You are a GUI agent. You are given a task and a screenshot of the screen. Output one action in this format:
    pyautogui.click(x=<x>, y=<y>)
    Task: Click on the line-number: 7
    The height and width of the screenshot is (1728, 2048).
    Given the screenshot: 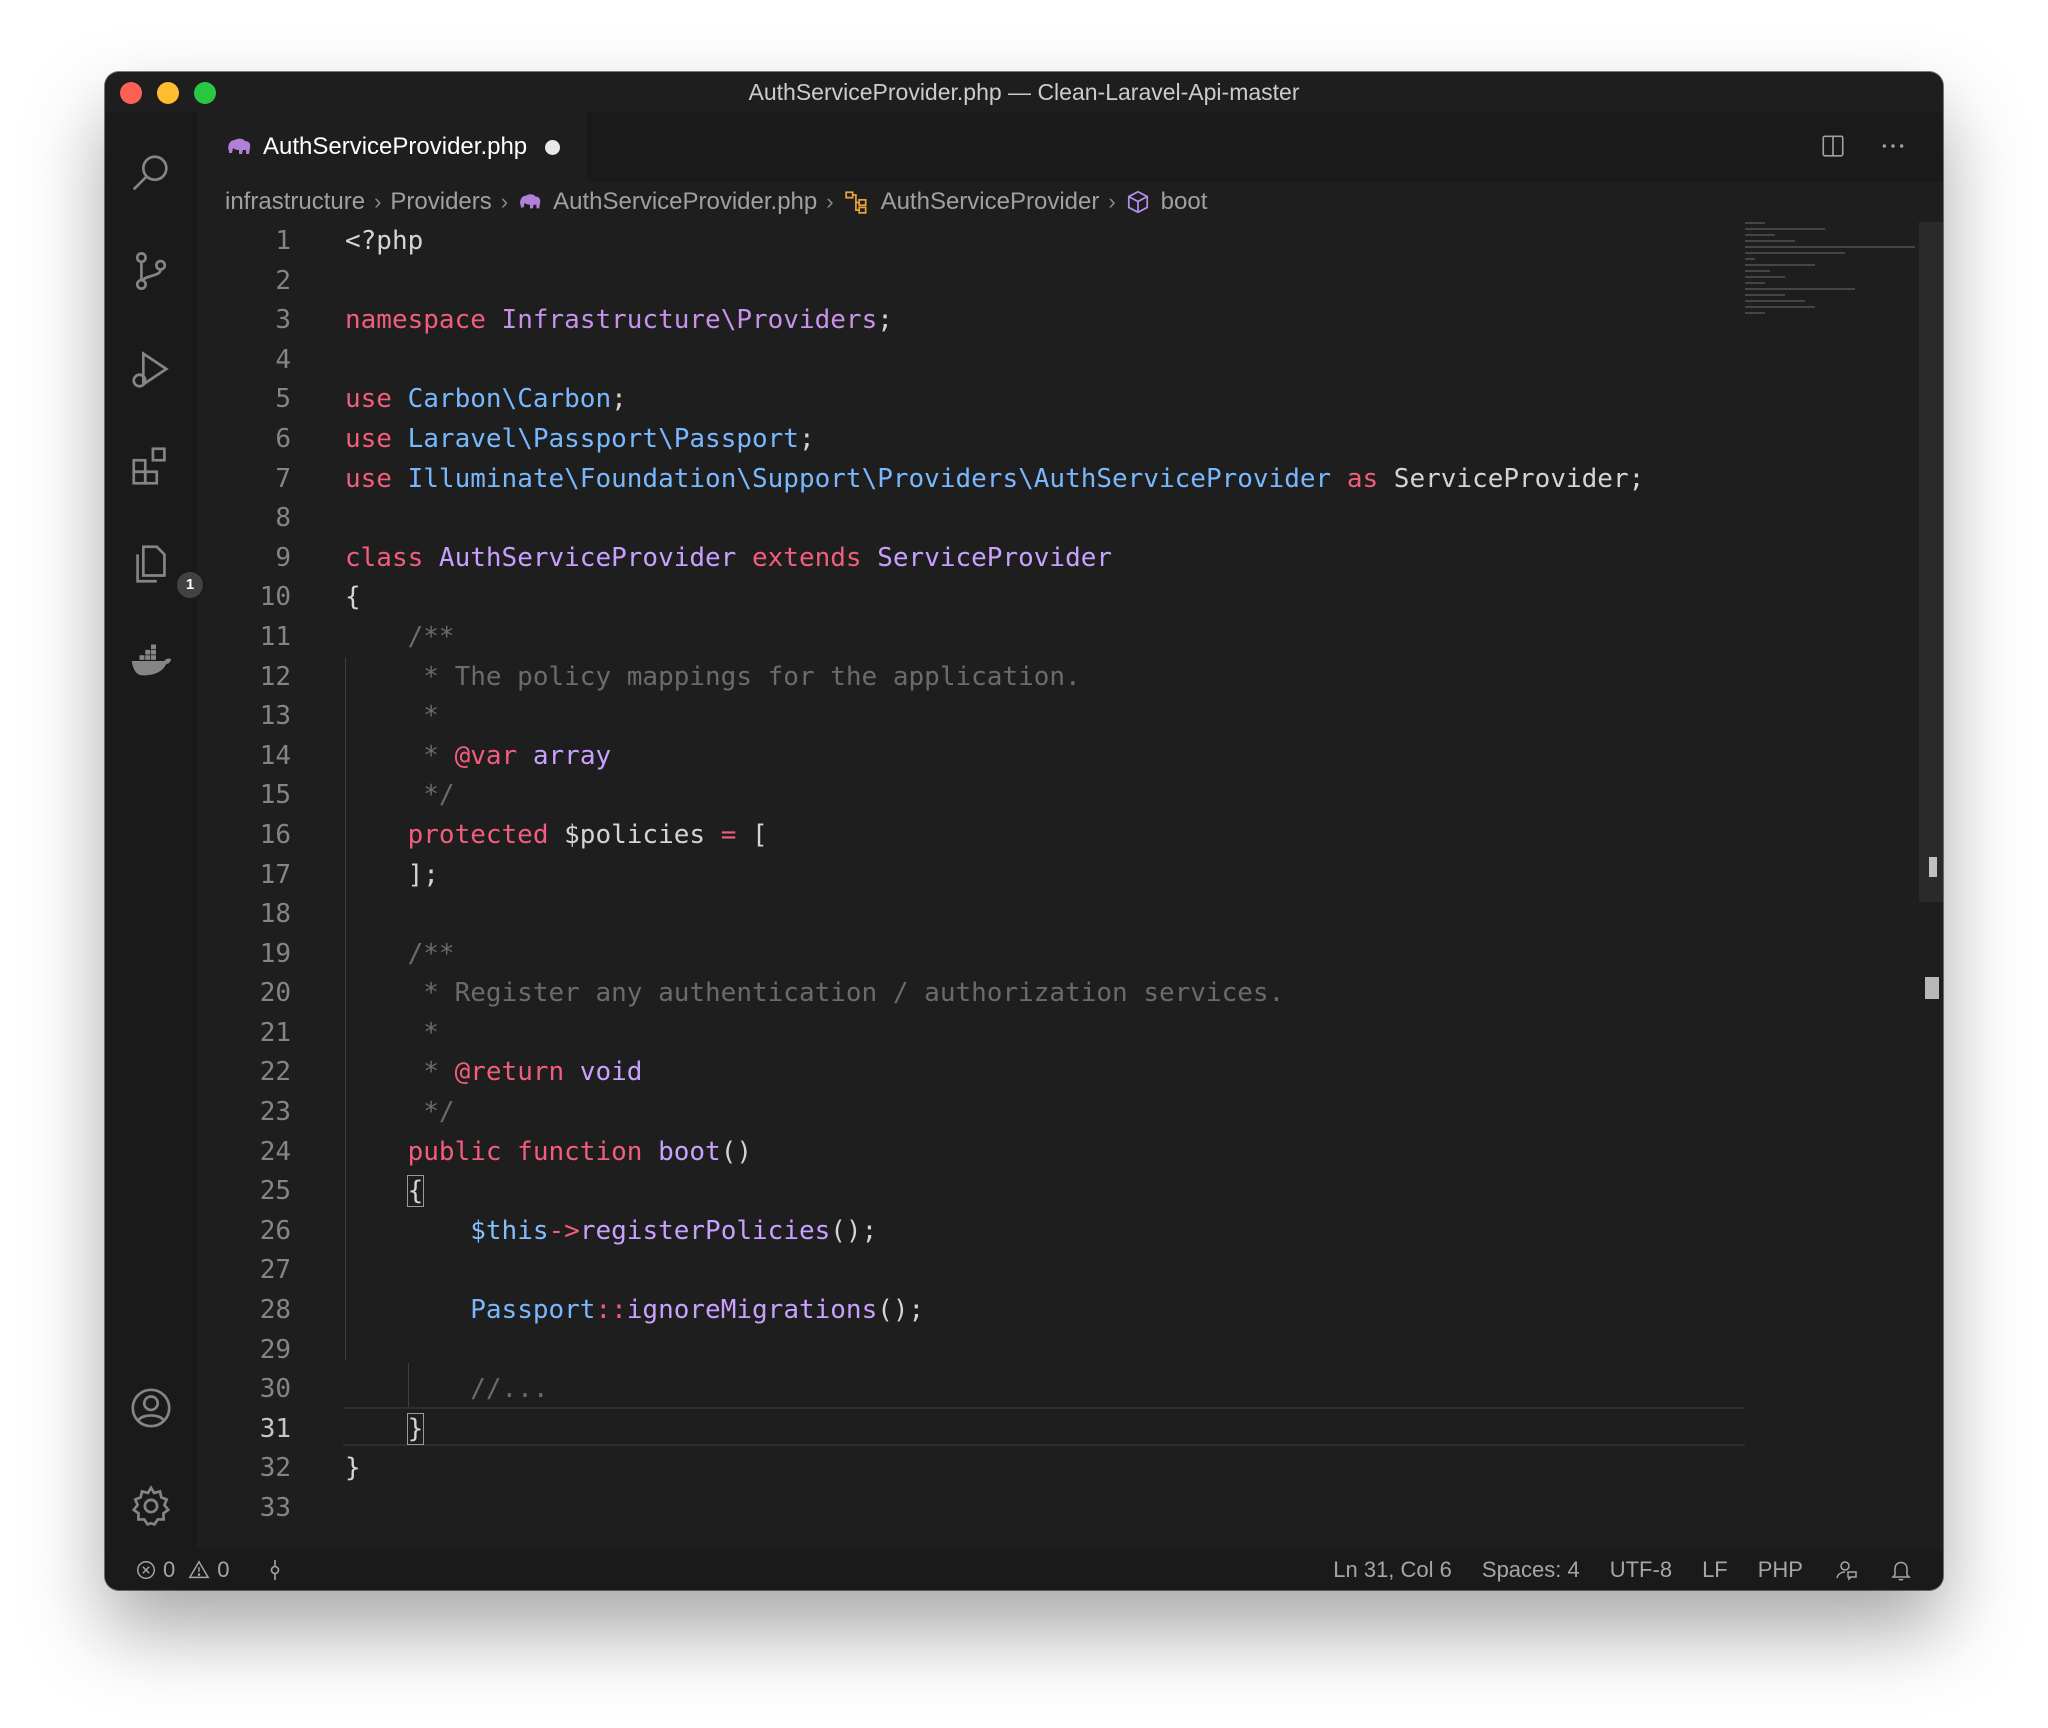 What is the action you would take?
    pyautogui.click(x=244, y=480)
    